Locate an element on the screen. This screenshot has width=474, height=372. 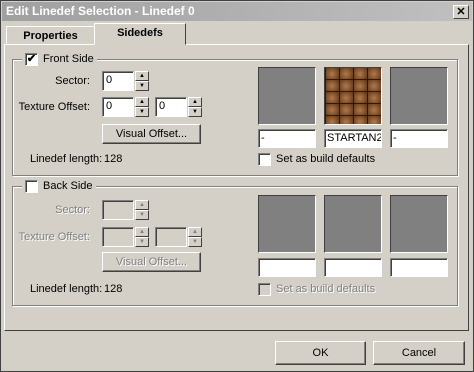
front-offset-x-spinner: ▲ ▼ is located at coordinates (142, 107).